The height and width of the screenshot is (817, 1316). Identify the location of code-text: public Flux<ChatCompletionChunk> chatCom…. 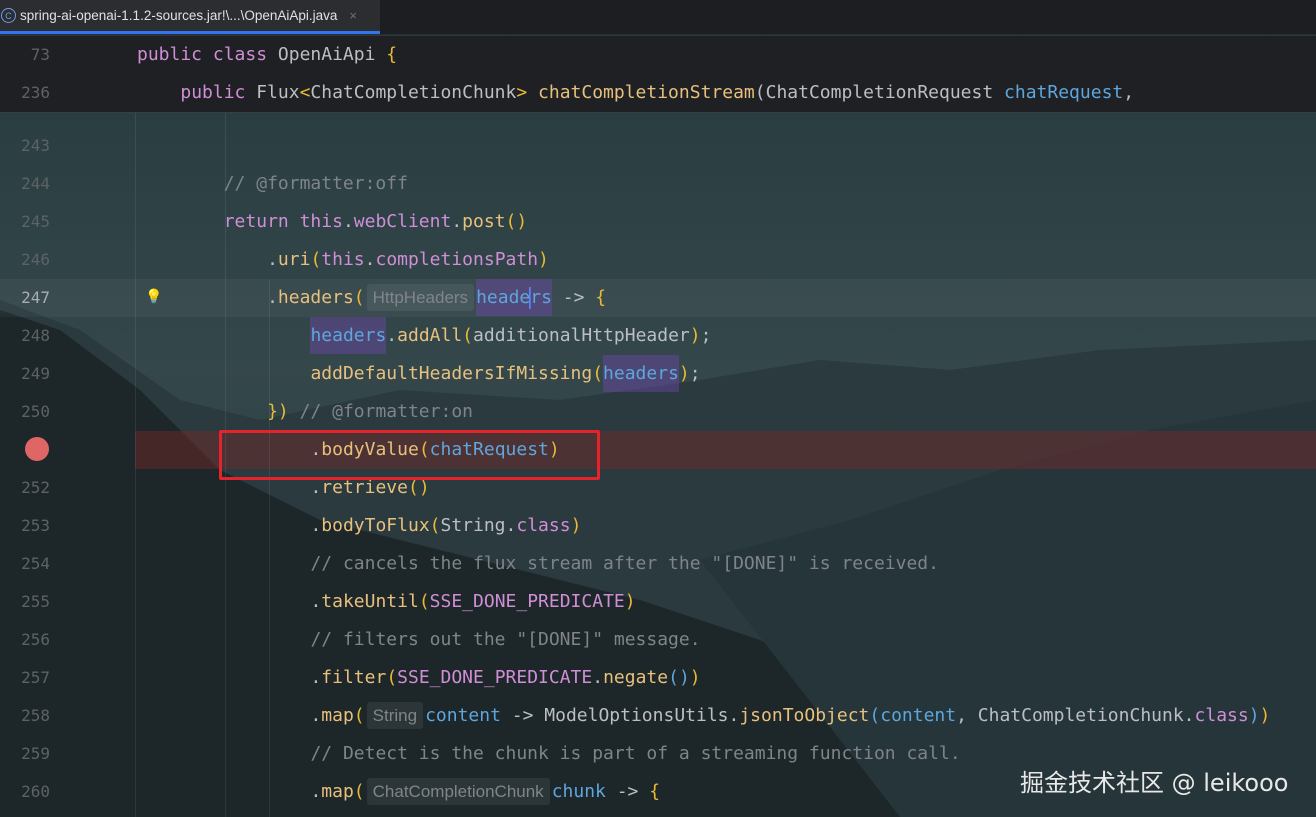
(657, 93).